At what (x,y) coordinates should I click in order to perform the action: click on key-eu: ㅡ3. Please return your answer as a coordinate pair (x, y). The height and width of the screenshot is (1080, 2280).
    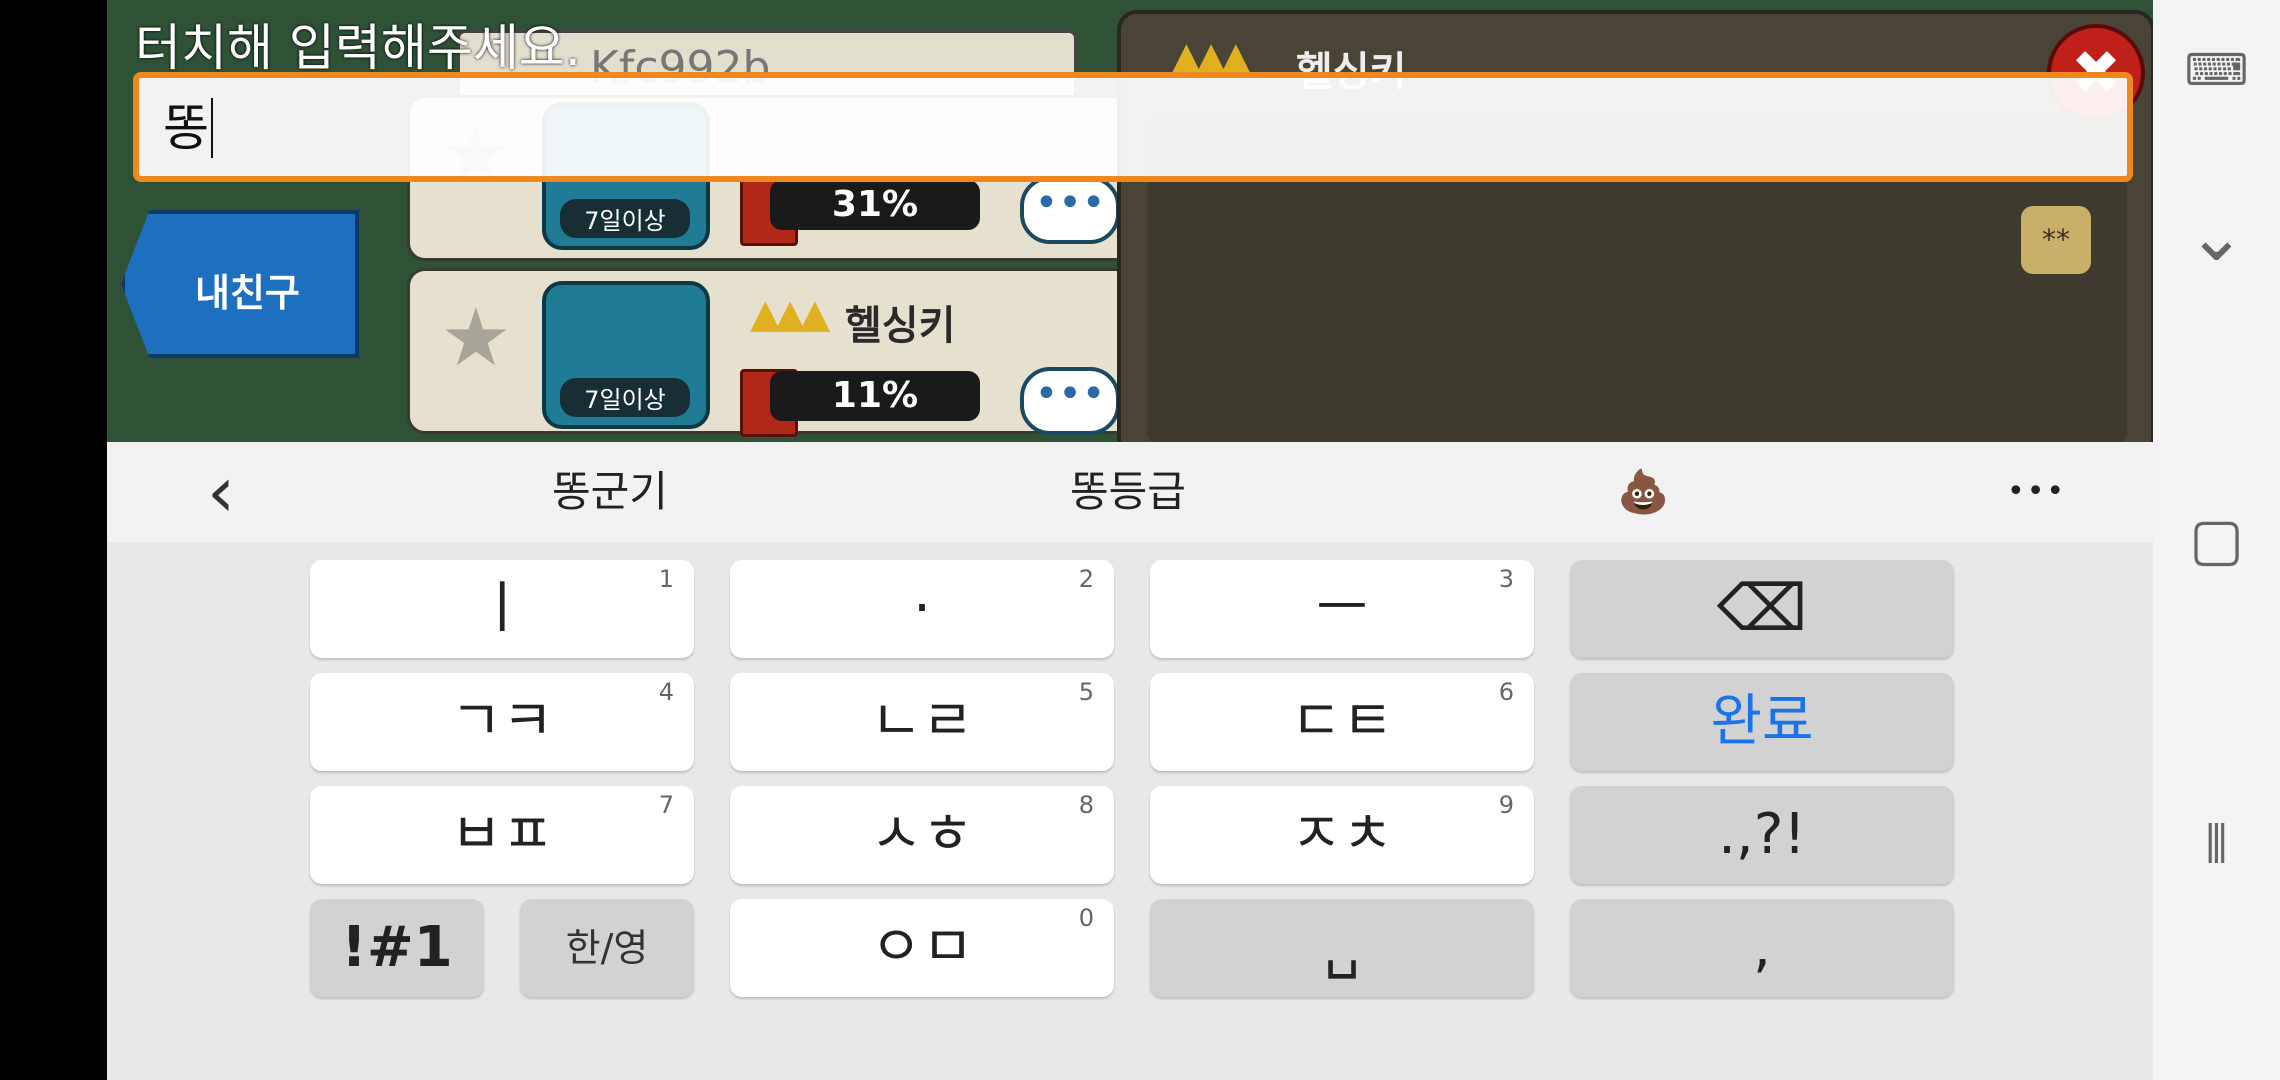
    Looking at the image, I should click on (1342, 609).